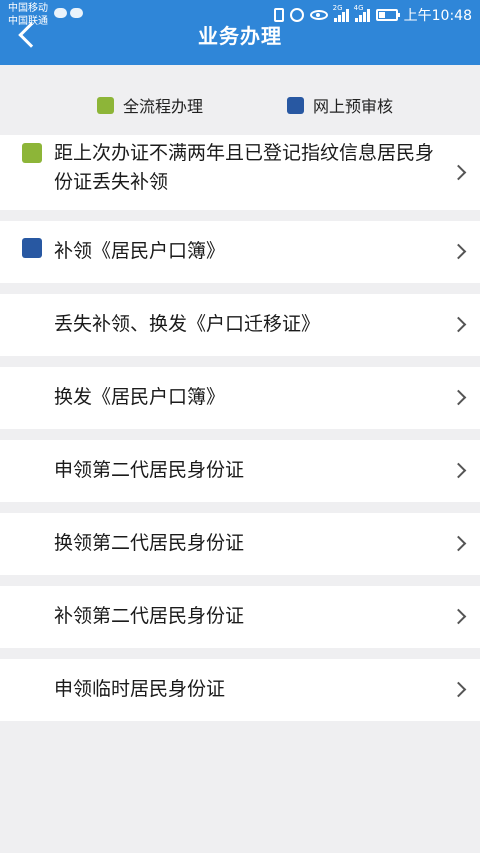 The width and height of the screenshot is (480, 853). I want to click on app-header: 中国移动 中国联通 2G 4G 上午10:48 业务办理, so click(240, 32).